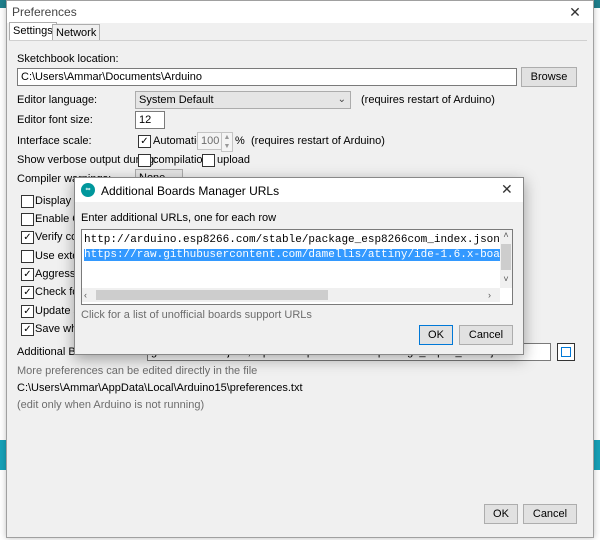 Image resolution: width=600 pixels, height=540 pixels. What do you see at coordinates (177, 141) in the screenshot?
I see `automatic-label: Automatic` at bounding box center [177, 141].